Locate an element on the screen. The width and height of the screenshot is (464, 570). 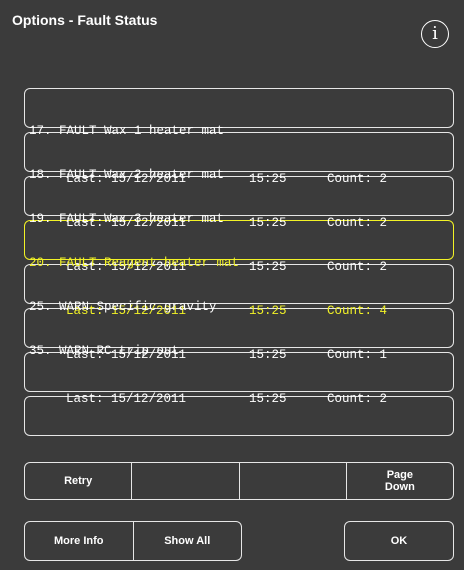
action-toolbar: Retry Page Down is located at coordinates (239, 481).